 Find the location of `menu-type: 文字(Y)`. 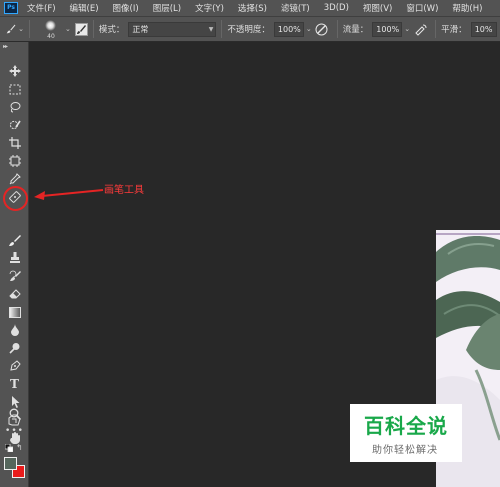

menu-type: 文字(Y) is located at coordinates (209, 8).